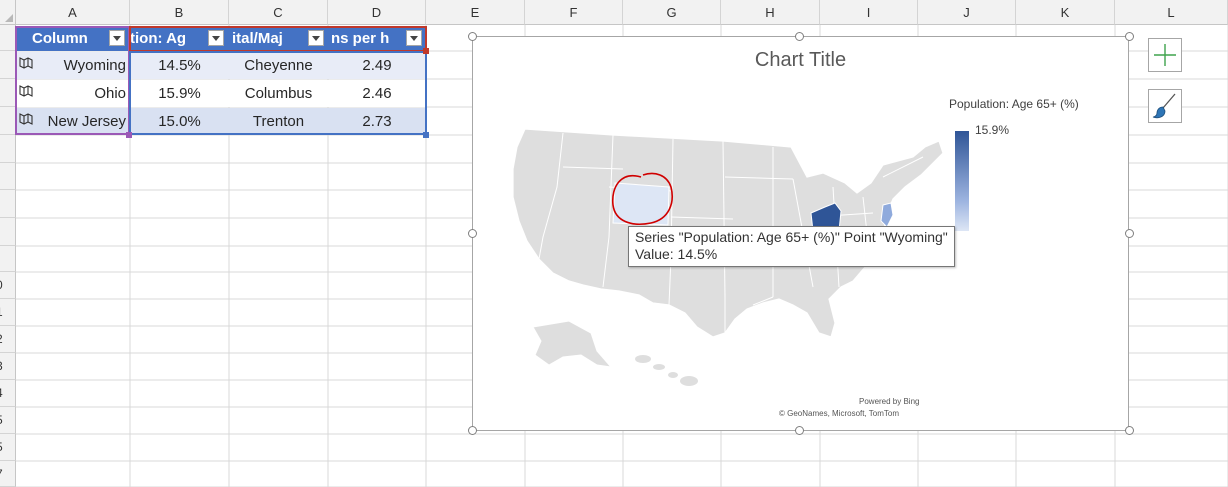 Image resolution: width=1228 pixels, height=487 pixels. I want to click on tooltip-value-line: Value: 14.5%, so click(676, 254).